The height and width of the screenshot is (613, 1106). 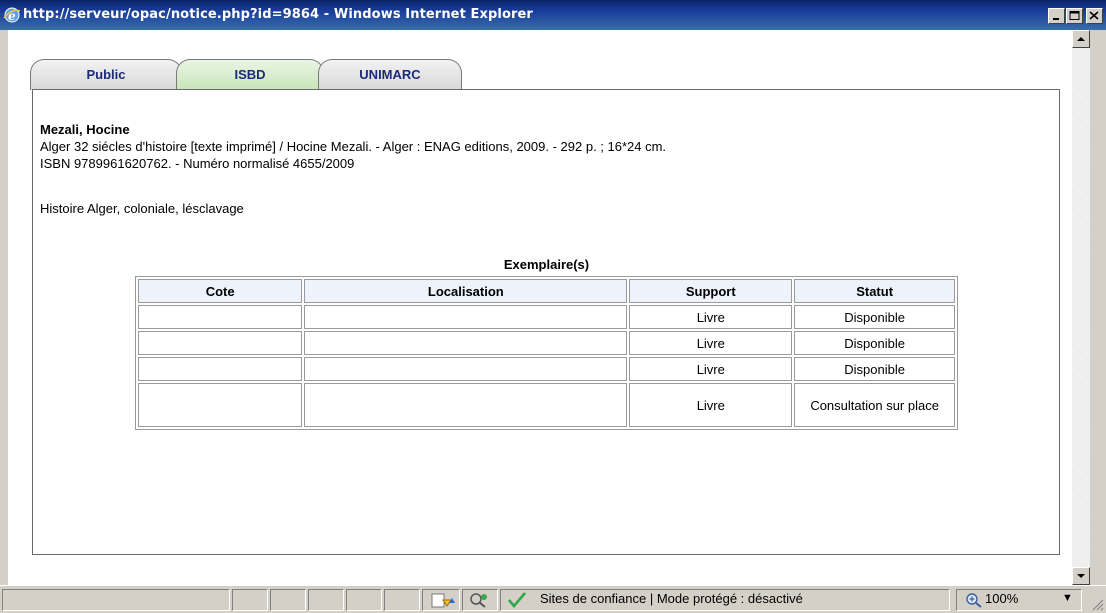 I want to click on column-header-cote: Cote, so click(x=220, y=291).